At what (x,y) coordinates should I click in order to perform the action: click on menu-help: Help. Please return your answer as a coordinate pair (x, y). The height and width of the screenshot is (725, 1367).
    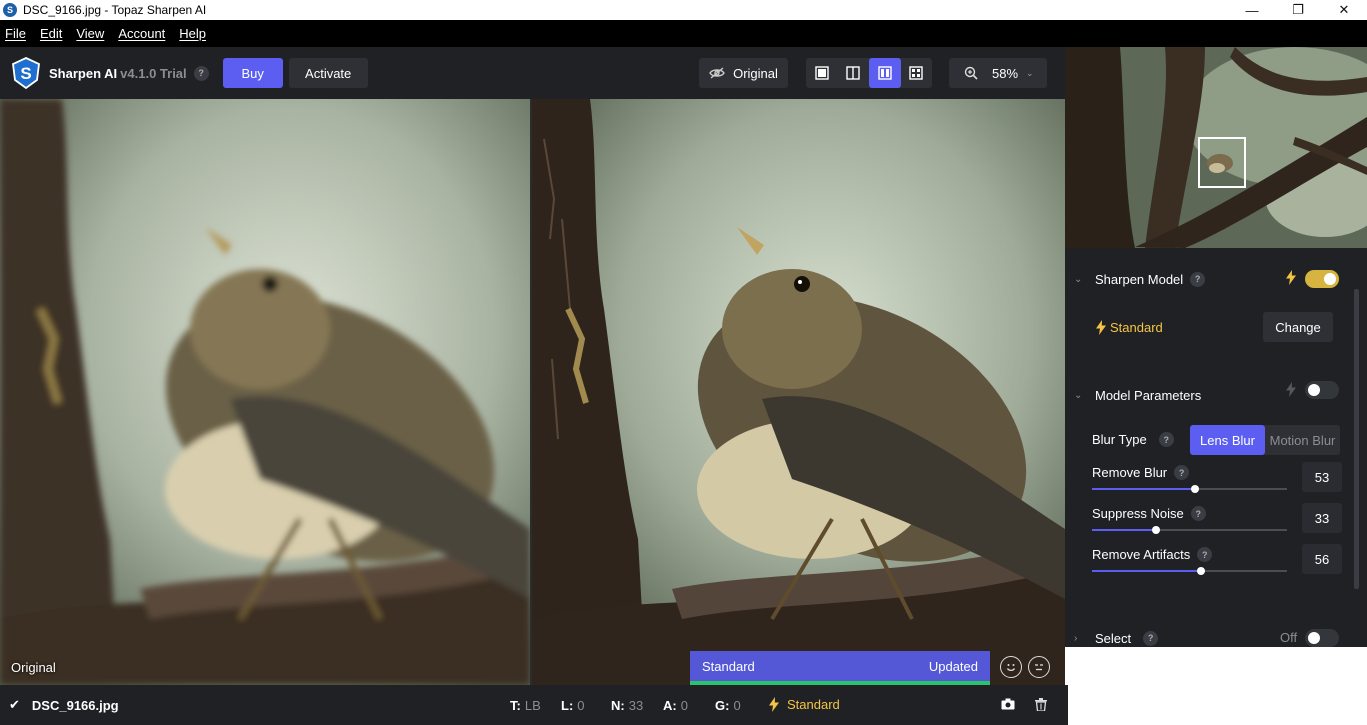
    Looking at the image, I should click on (192, 33).